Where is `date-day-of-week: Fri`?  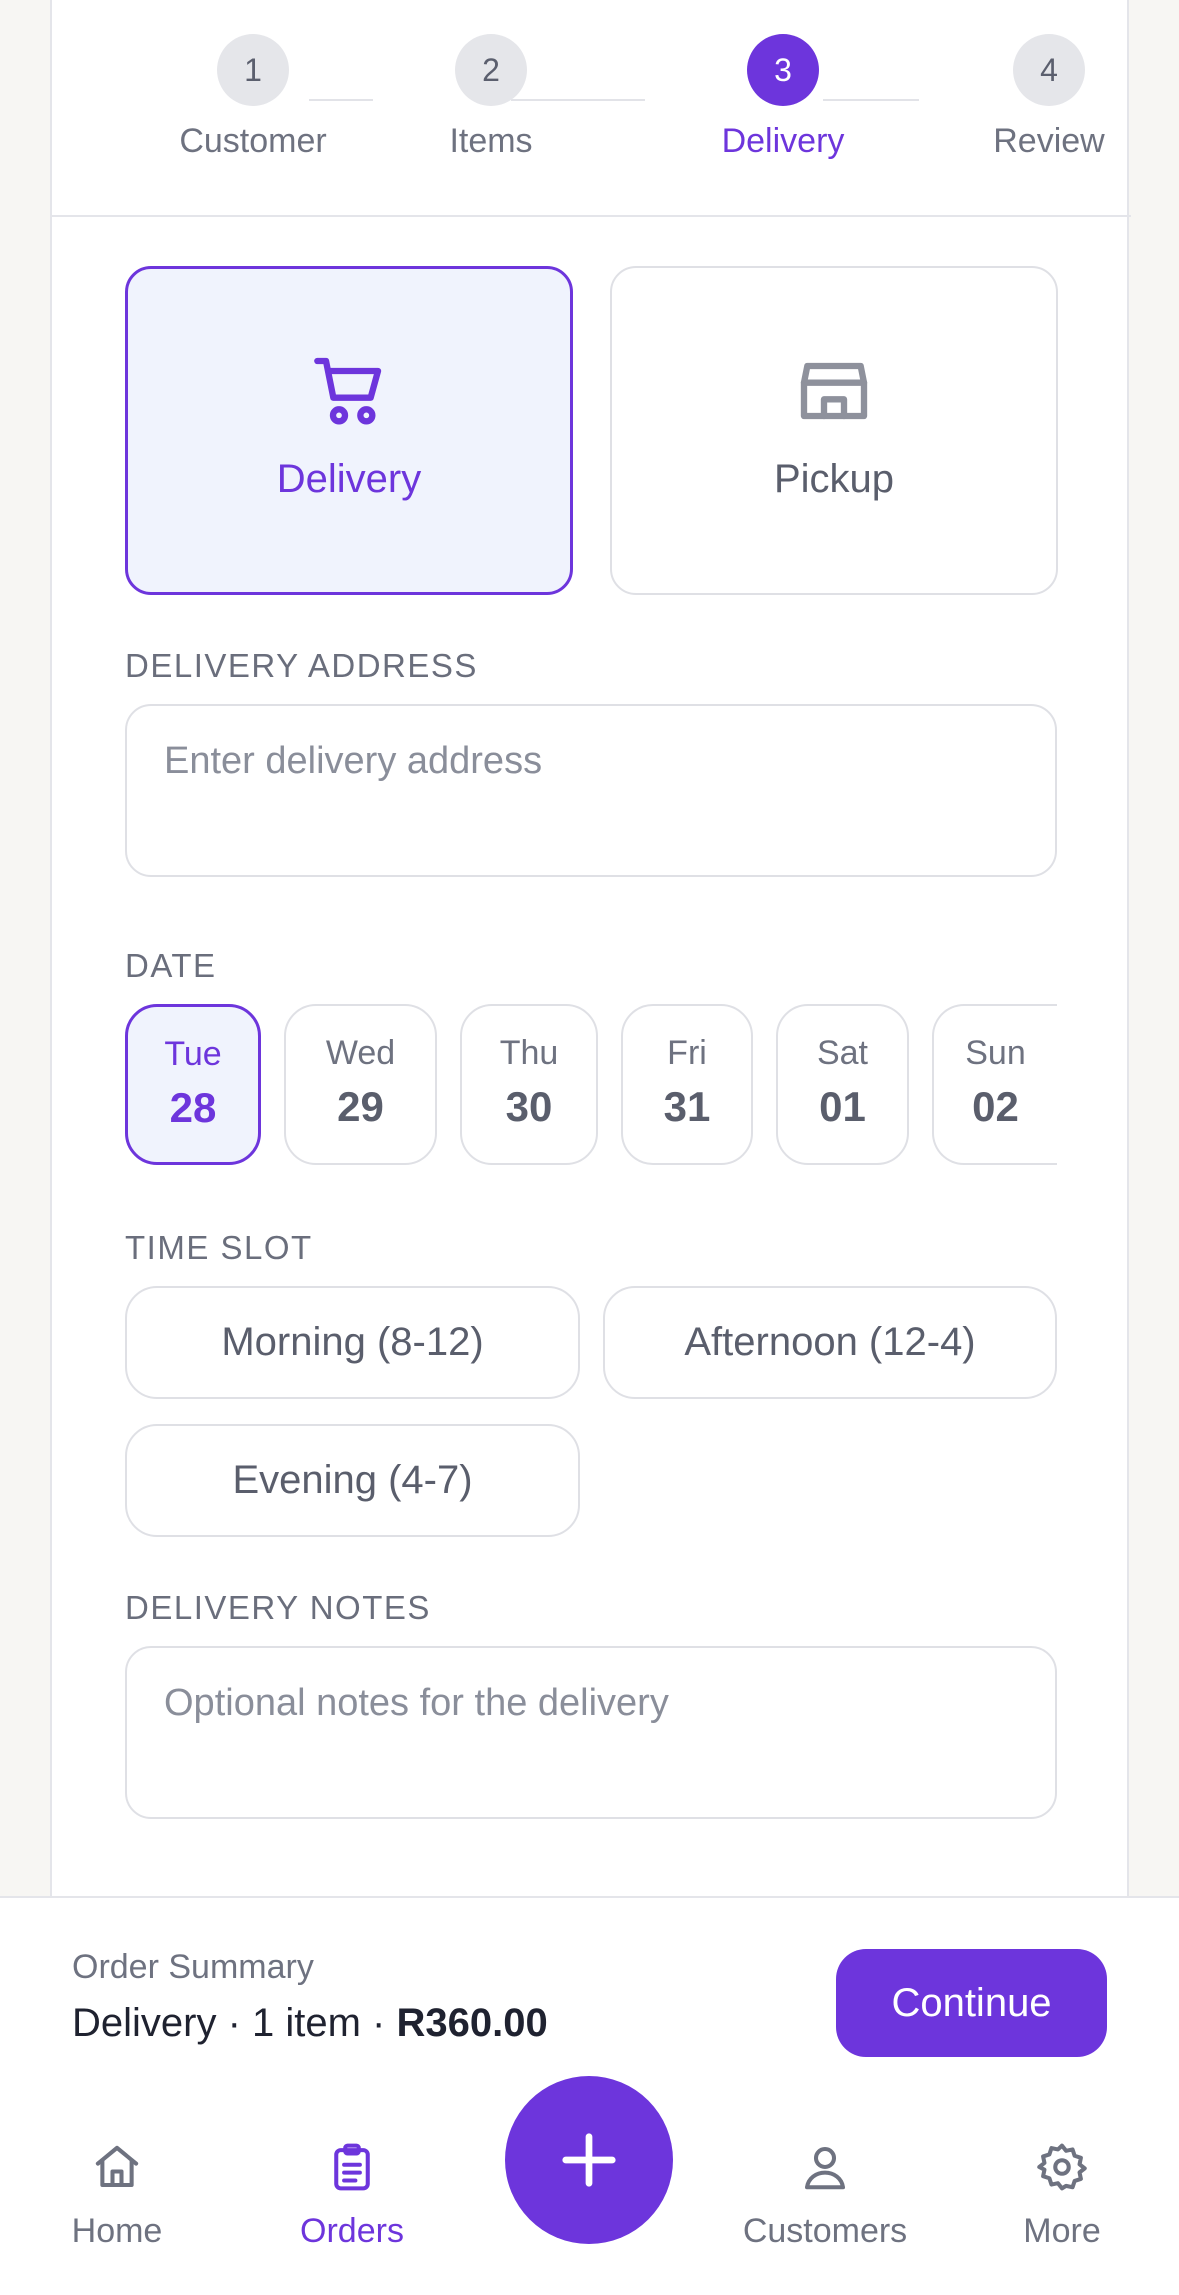
date-day-of-week: Fri is located at coordinates (687, 1053).